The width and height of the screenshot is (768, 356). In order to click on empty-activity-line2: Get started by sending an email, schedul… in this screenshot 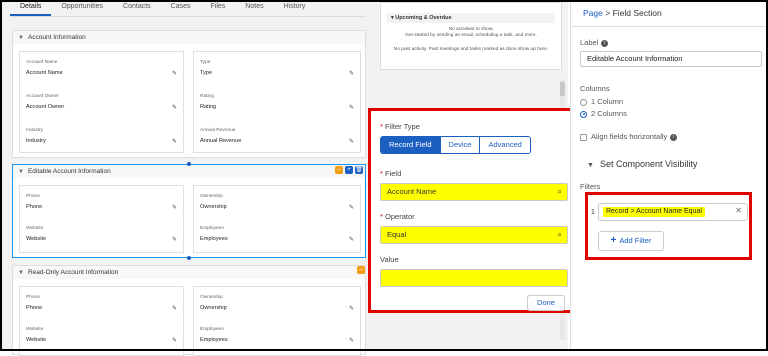, I will do `click(471, 35)`.